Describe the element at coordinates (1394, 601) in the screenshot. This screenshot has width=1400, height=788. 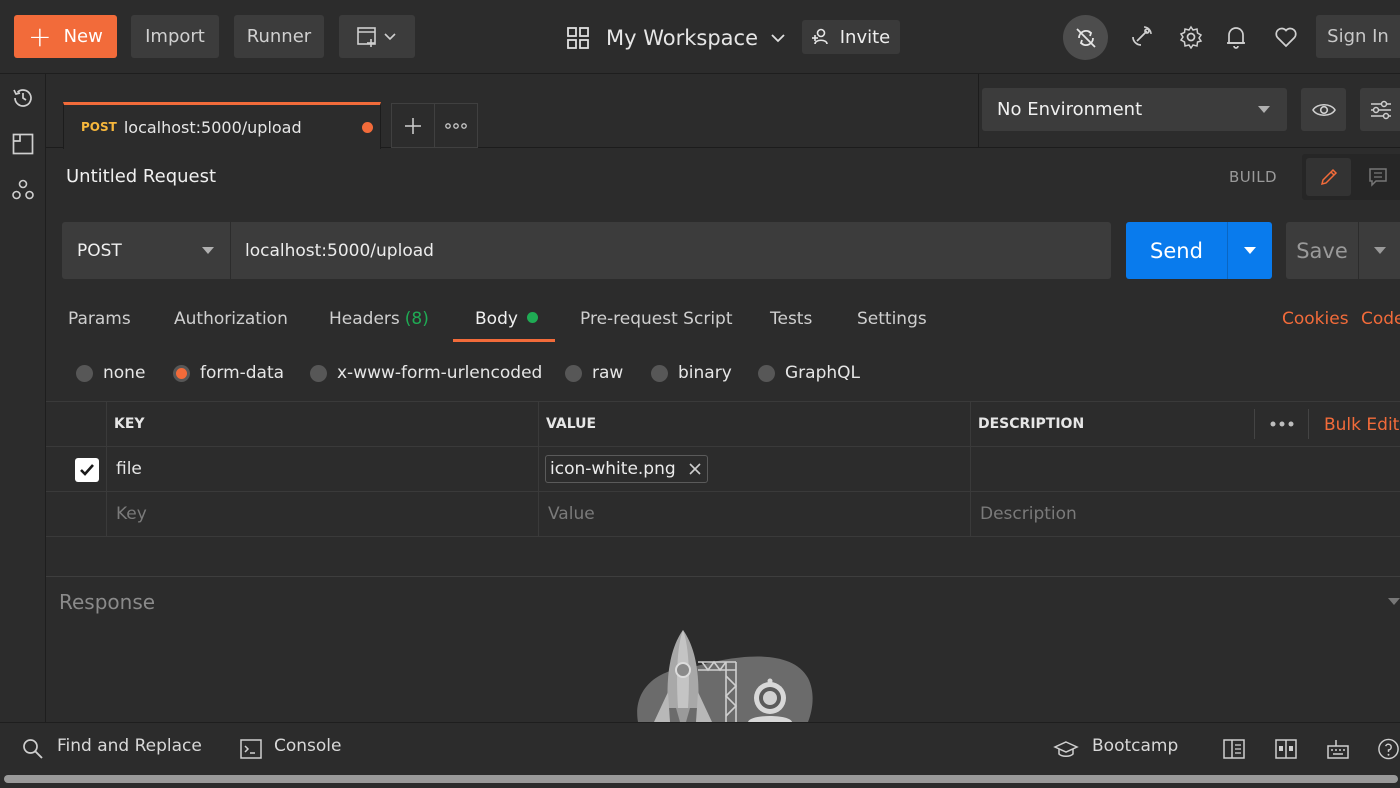
I see `collapse-response-icon` at that location.